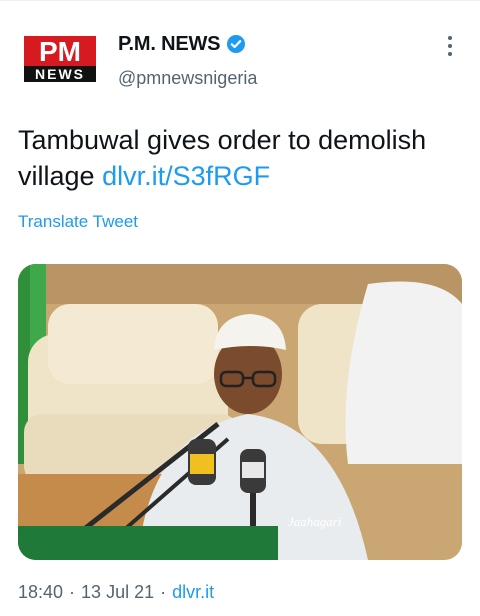  Describe the element at coordinates (60, 51) in the screenshot. I see `logo-top-text: PM` at that location.